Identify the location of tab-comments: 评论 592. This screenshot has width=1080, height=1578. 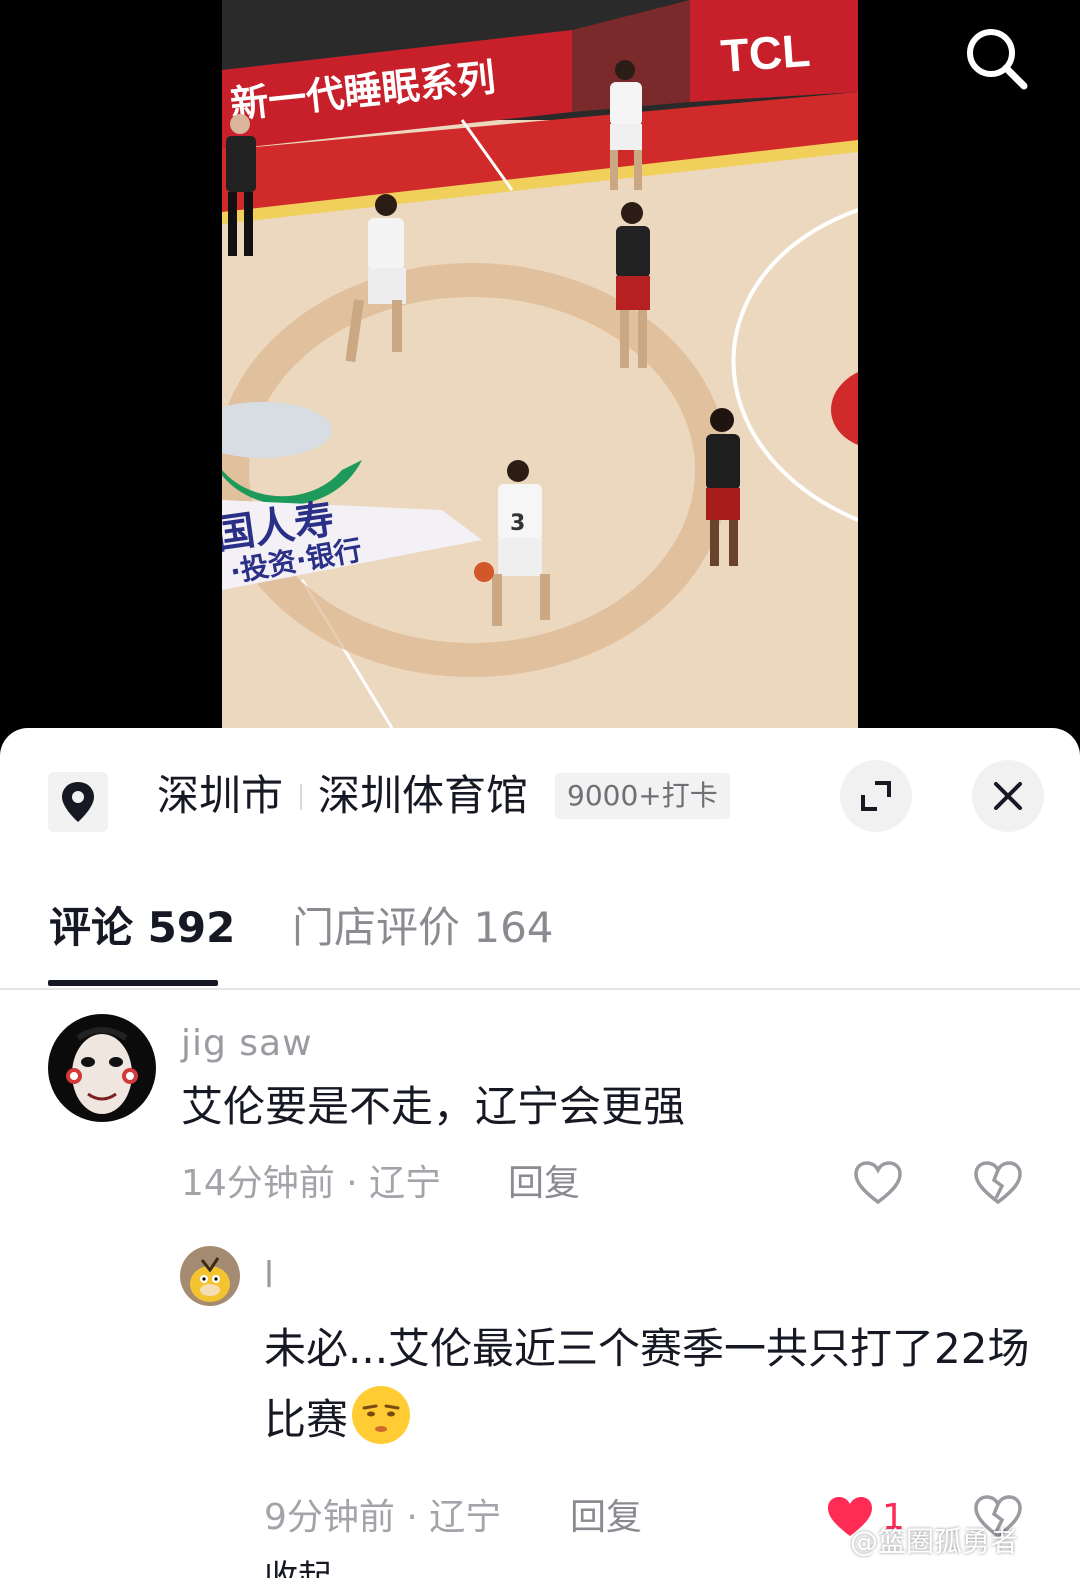
(142, 928).